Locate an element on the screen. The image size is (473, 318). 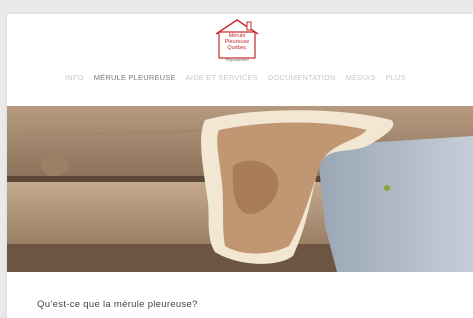
logo-wordmark: Mérule Pleureuse Québec is located at coordinates (237, 42).